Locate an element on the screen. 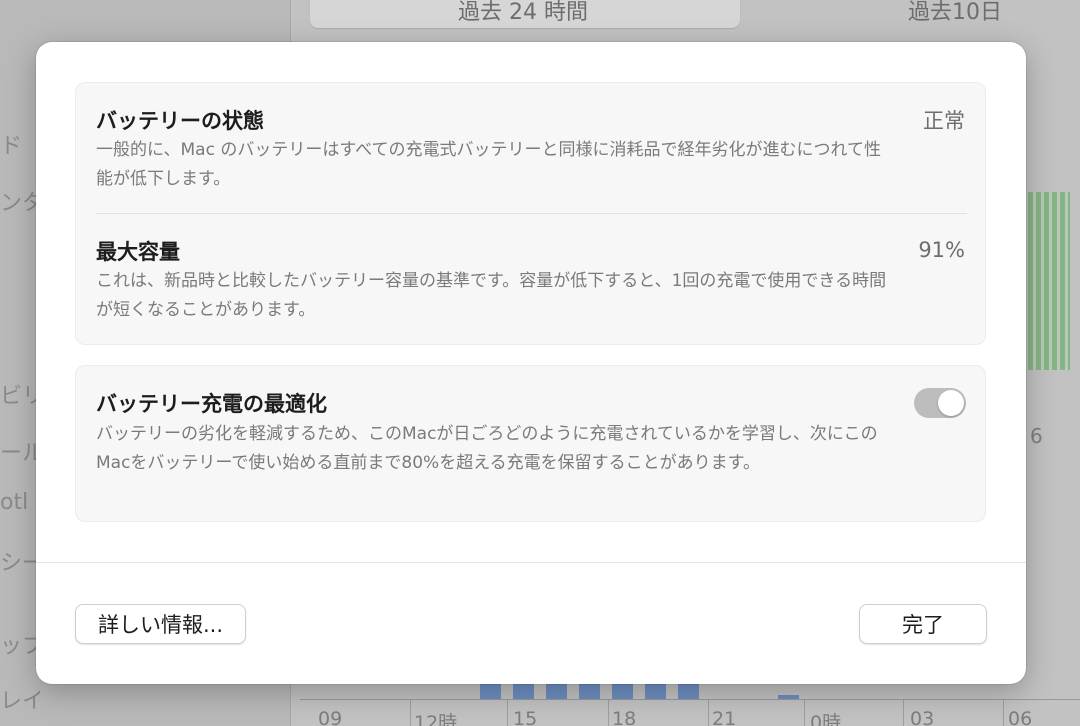  row-divider is located at coordinates (531, 213).